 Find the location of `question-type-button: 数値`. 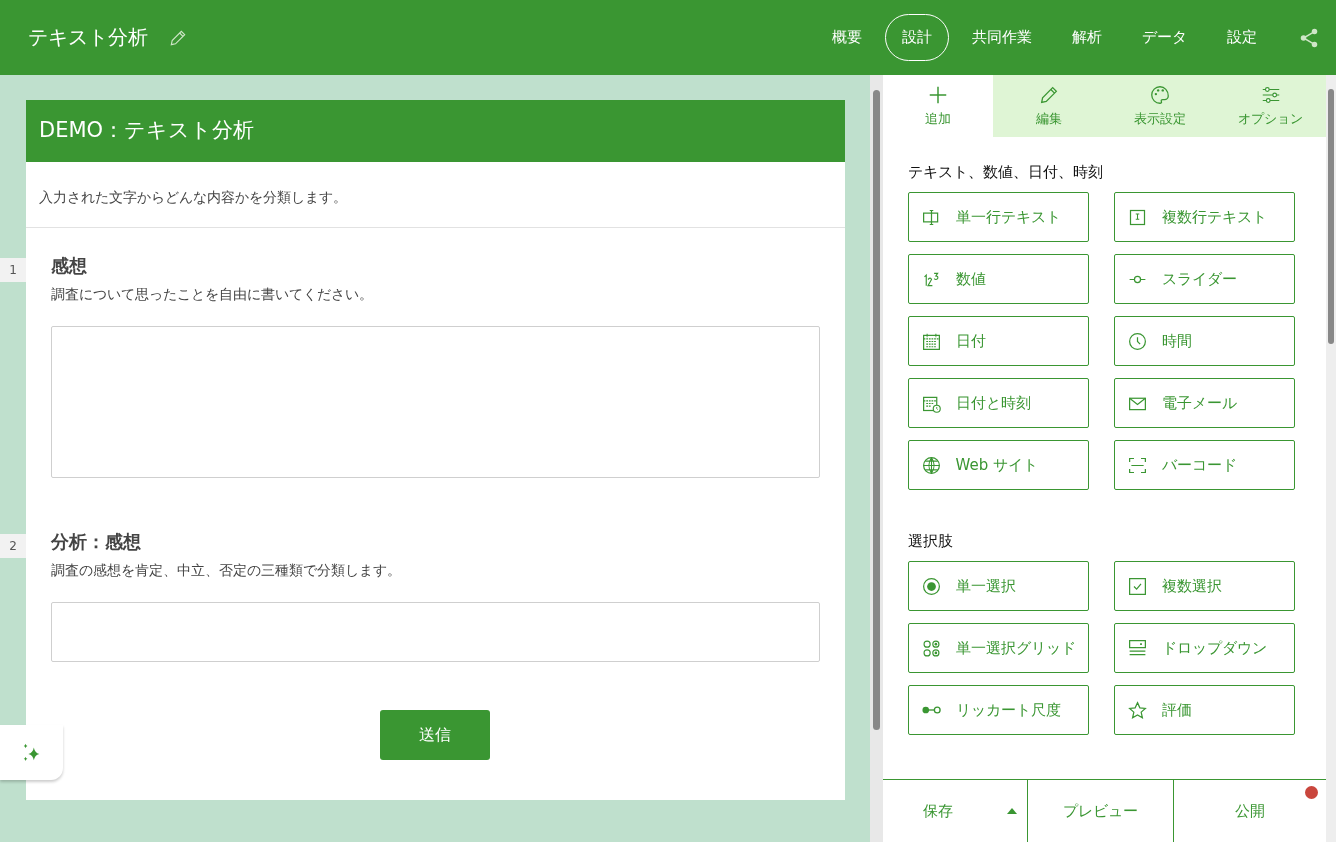

question-type-button: 数値 is located at coordinates (998, 279).